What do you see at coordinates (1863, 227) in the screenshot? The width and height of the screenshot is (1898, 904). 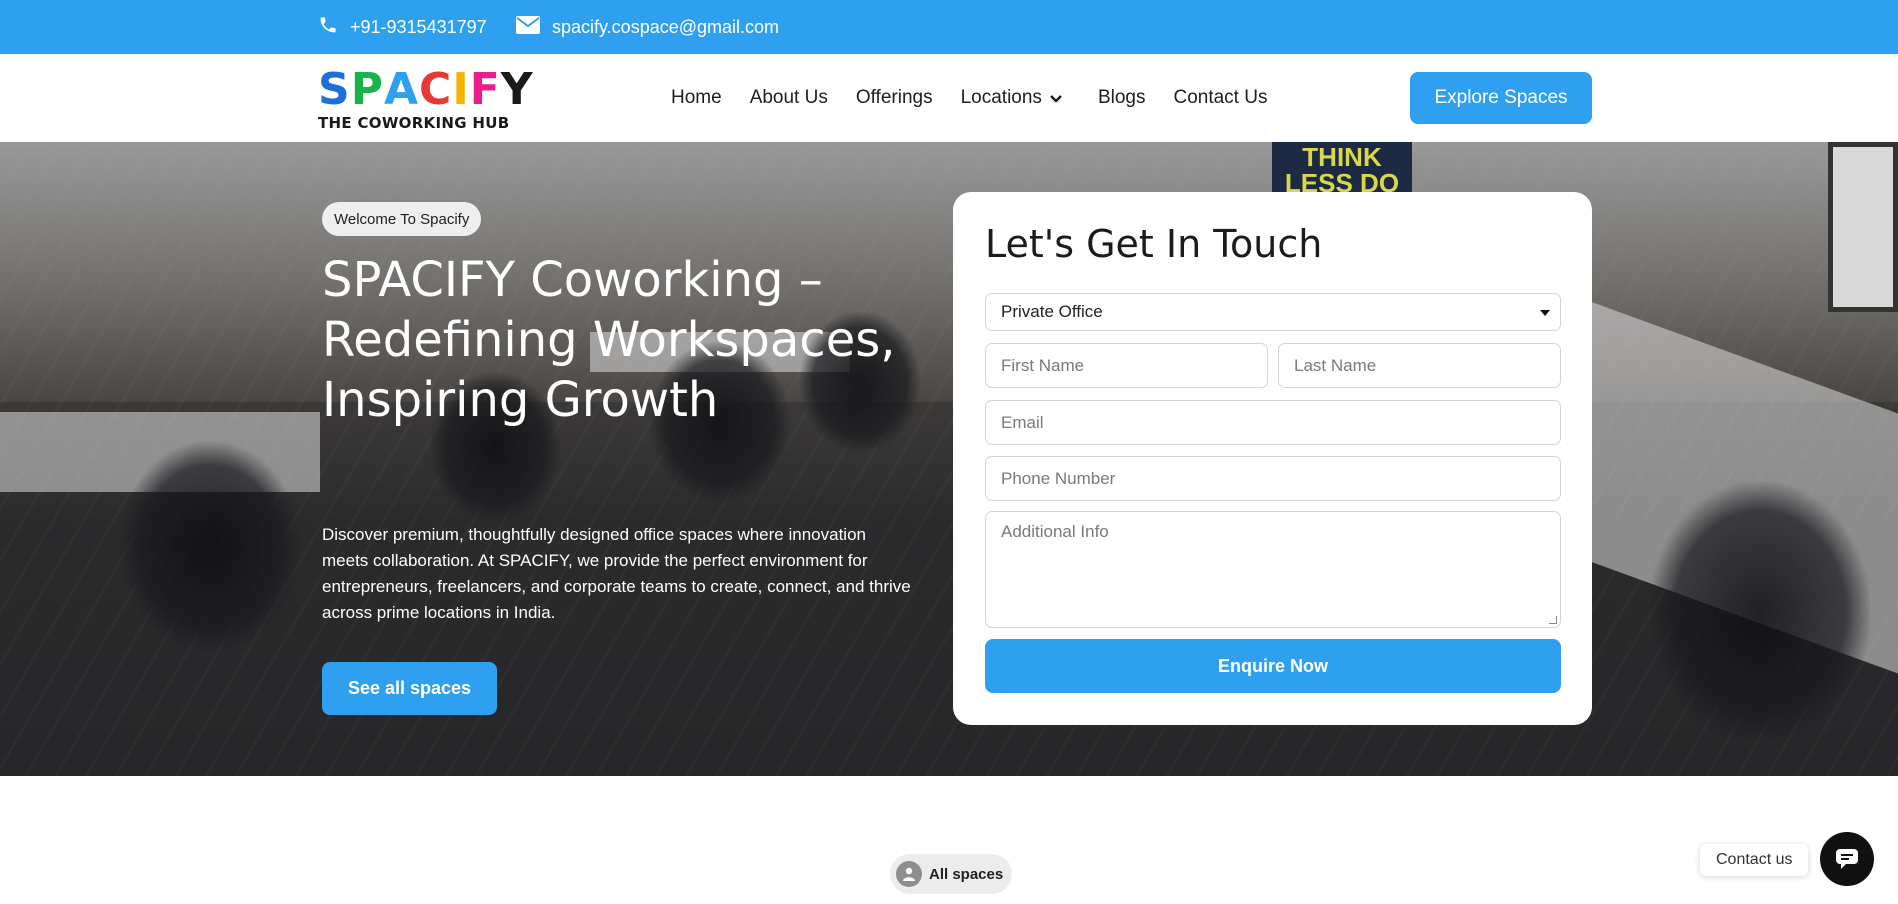 I see `hero-background-frame` at bounding box center [1863, 227].